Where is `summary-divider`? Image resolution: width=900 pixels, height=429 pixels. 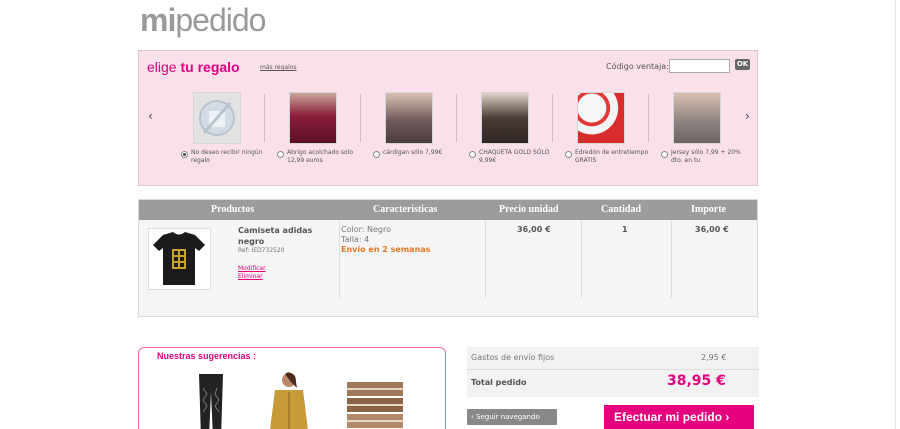 summary-divider is located at coordinates (613, 369).